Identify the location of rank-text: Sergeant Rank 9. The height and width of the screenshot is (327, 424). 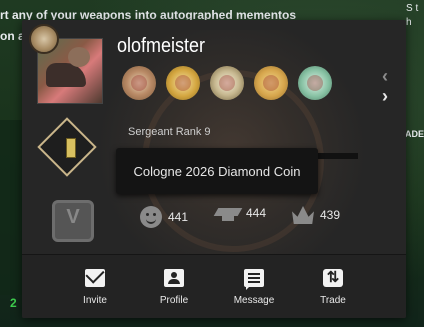
(169, 132).